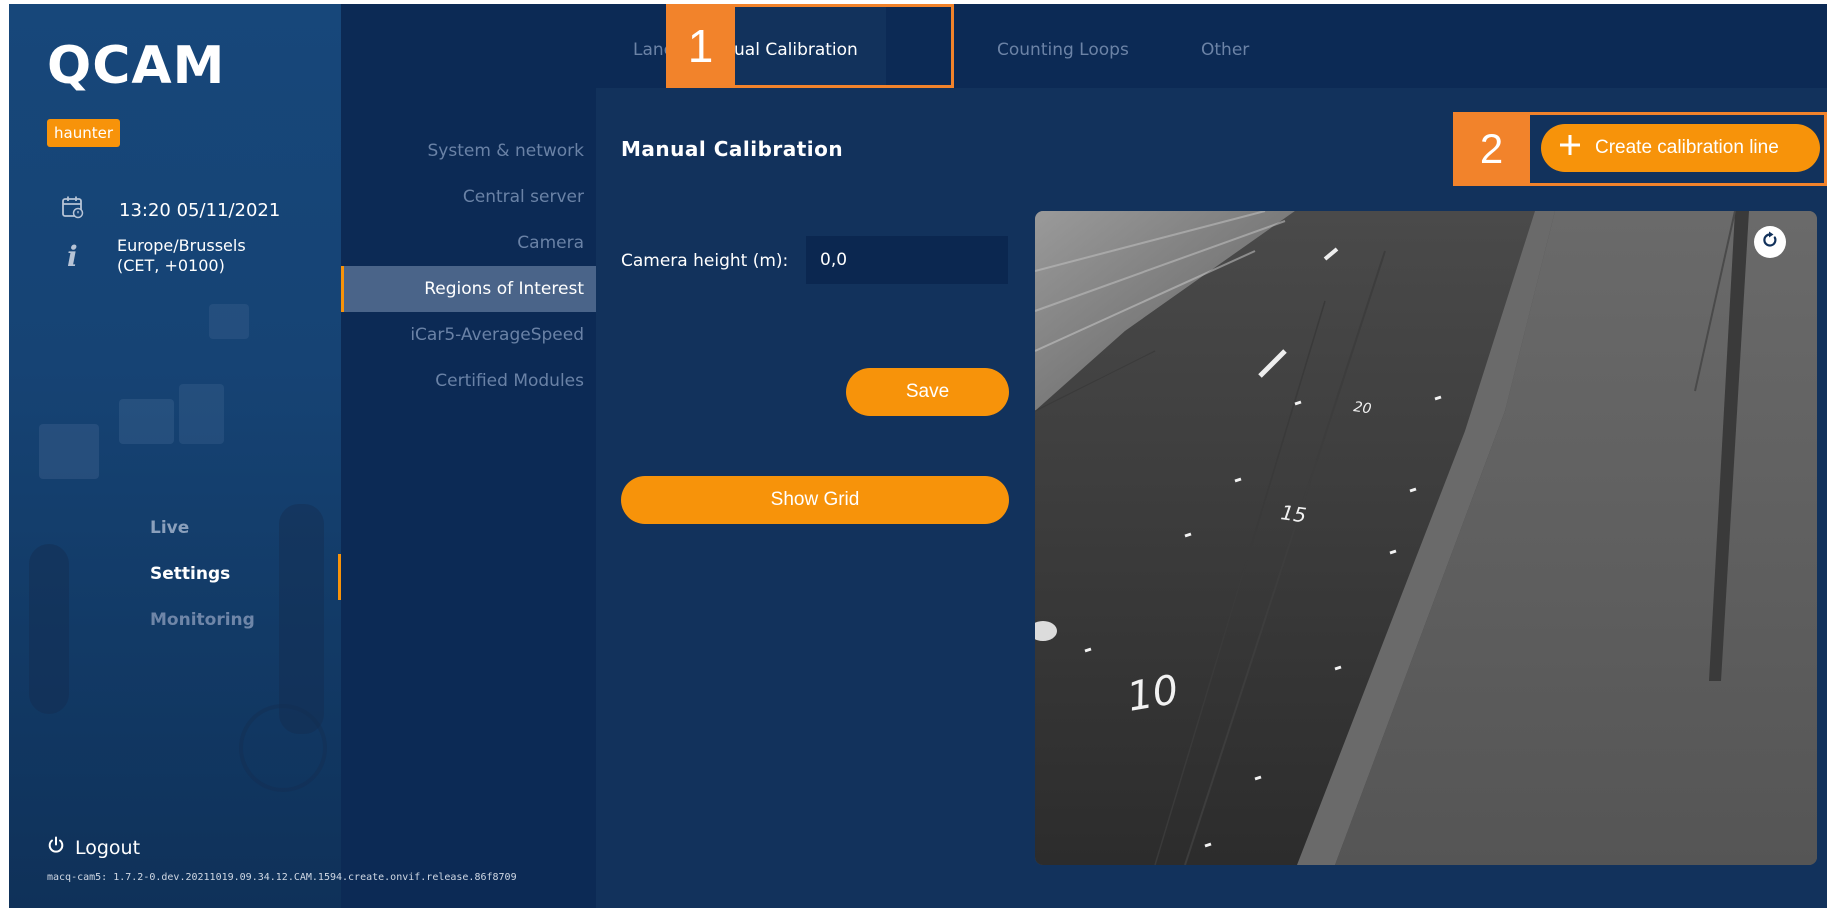  I want to click on annotation-number-1: 1, so click(700, 46).